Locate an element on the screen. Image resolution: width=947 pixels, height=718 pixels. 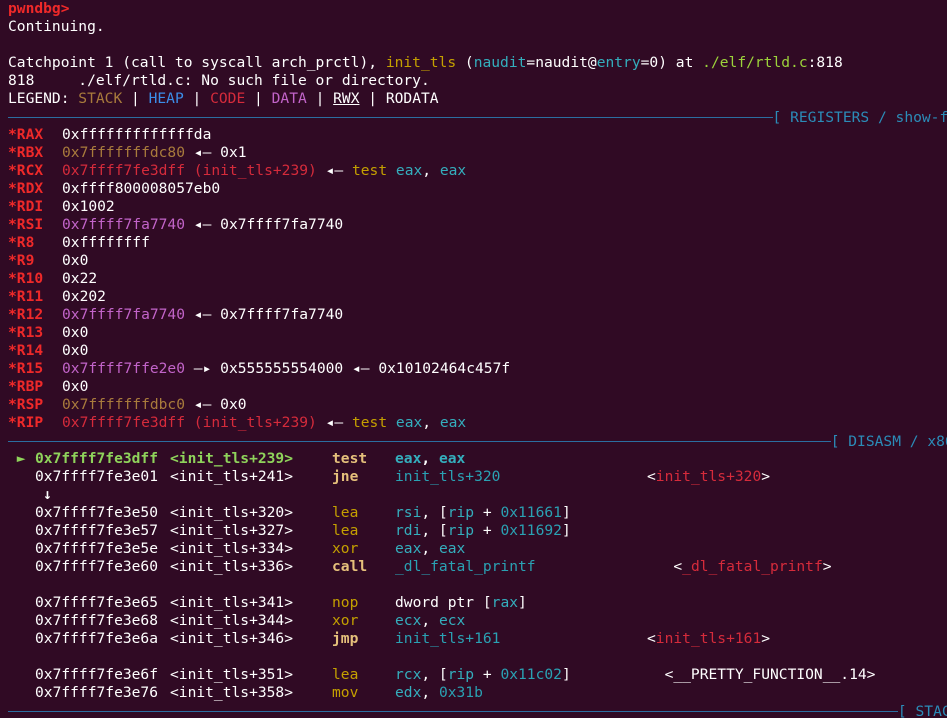
register-row: *RDI 0x1002 is located at coordinates (477, 207).